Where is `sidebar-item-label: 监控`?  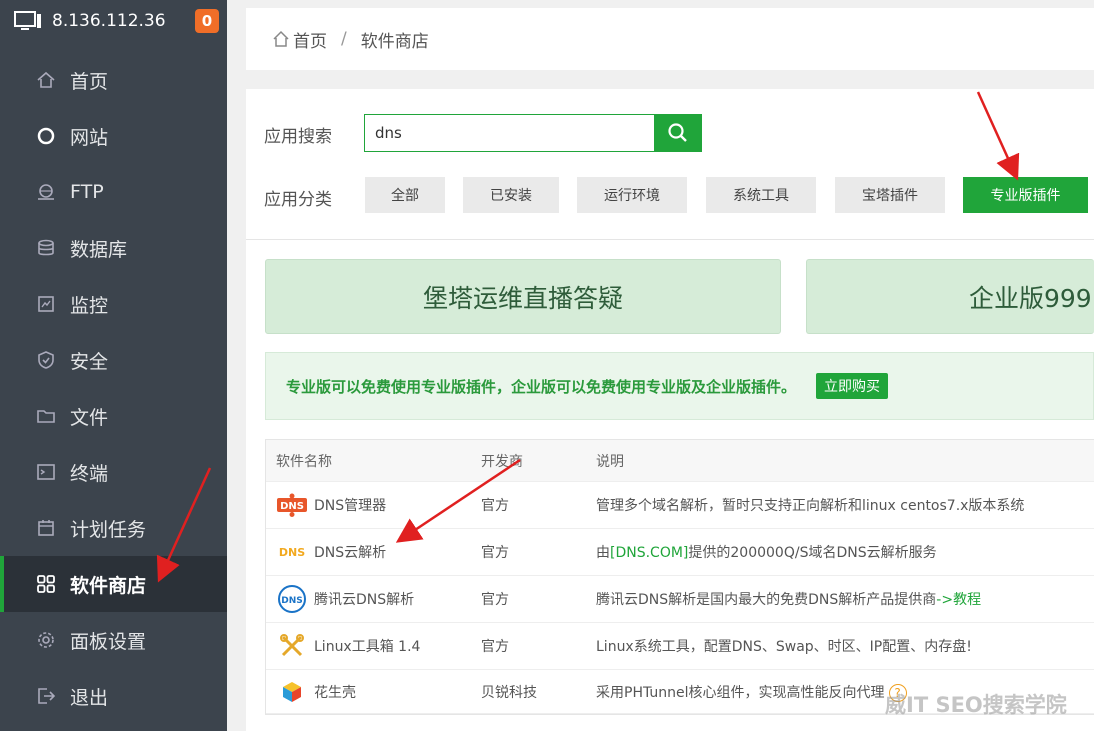
sidebar-item-label: 监控 is located at coordinates (89, 305).